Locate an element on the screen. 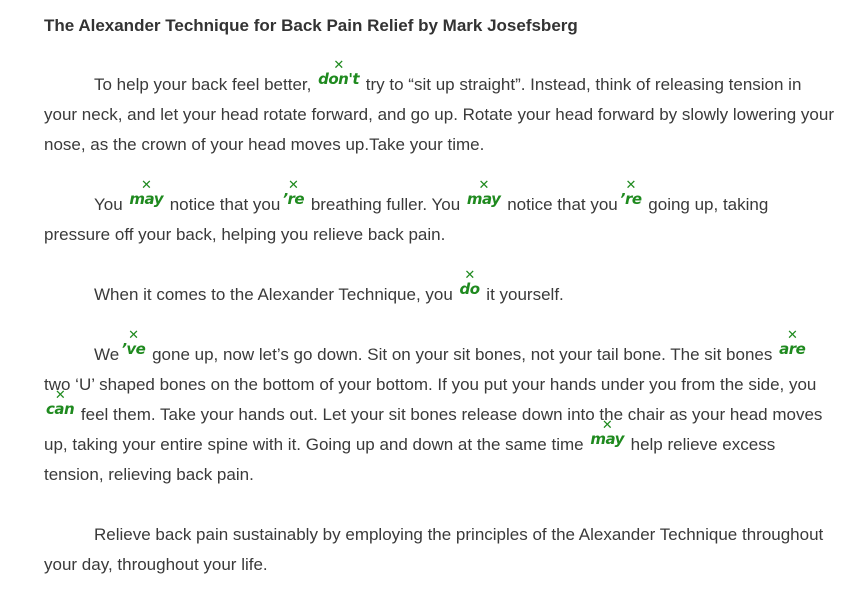 This screenshot has width=851, height=597. paragraph-text: We is located at coordinates (107, 354).